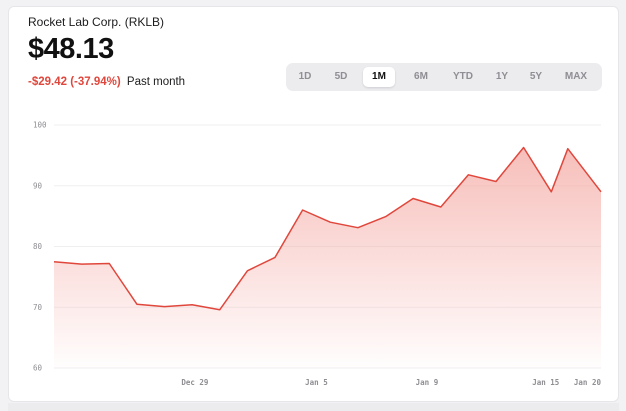 The width and height of the screenshot is (626, 411). What do you see at coordinates (588, 382) in the screenshot?
I see `x-tick-label: Jan 20` at bounding box center [588, 382].